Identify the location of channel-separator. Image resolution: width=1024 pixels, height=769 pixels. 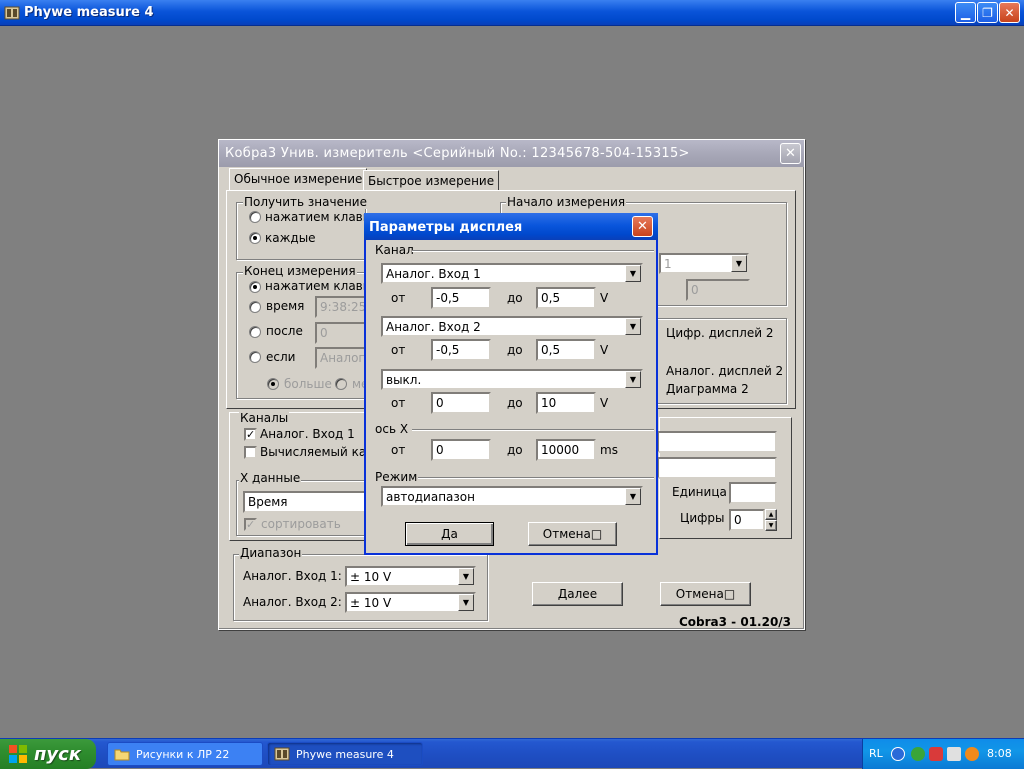
(533, 251).